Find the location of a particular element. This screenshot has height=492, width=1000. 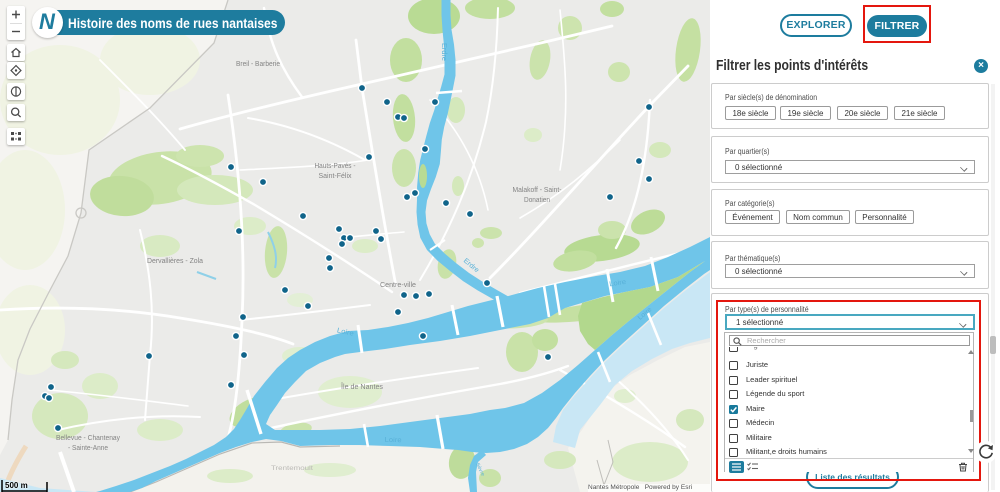

svg-text: - Sainte-Anne is located at coordinates (88, 448).